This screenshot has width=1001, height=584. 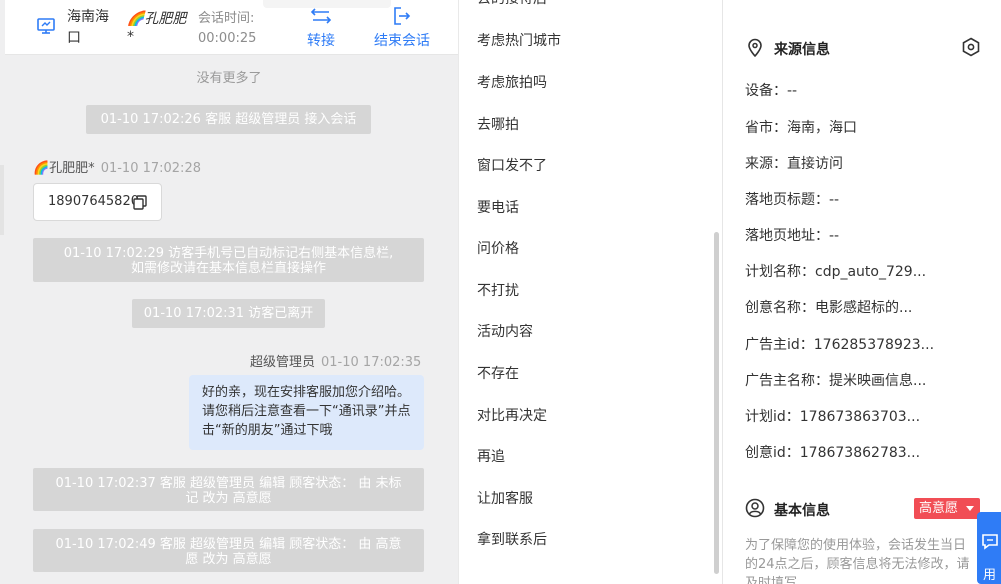 What do you see at coordinates (157, 28) in the screenshot?
I see `visitor-name: 🌈孔肥肥*` at bounding box center [157, 28].